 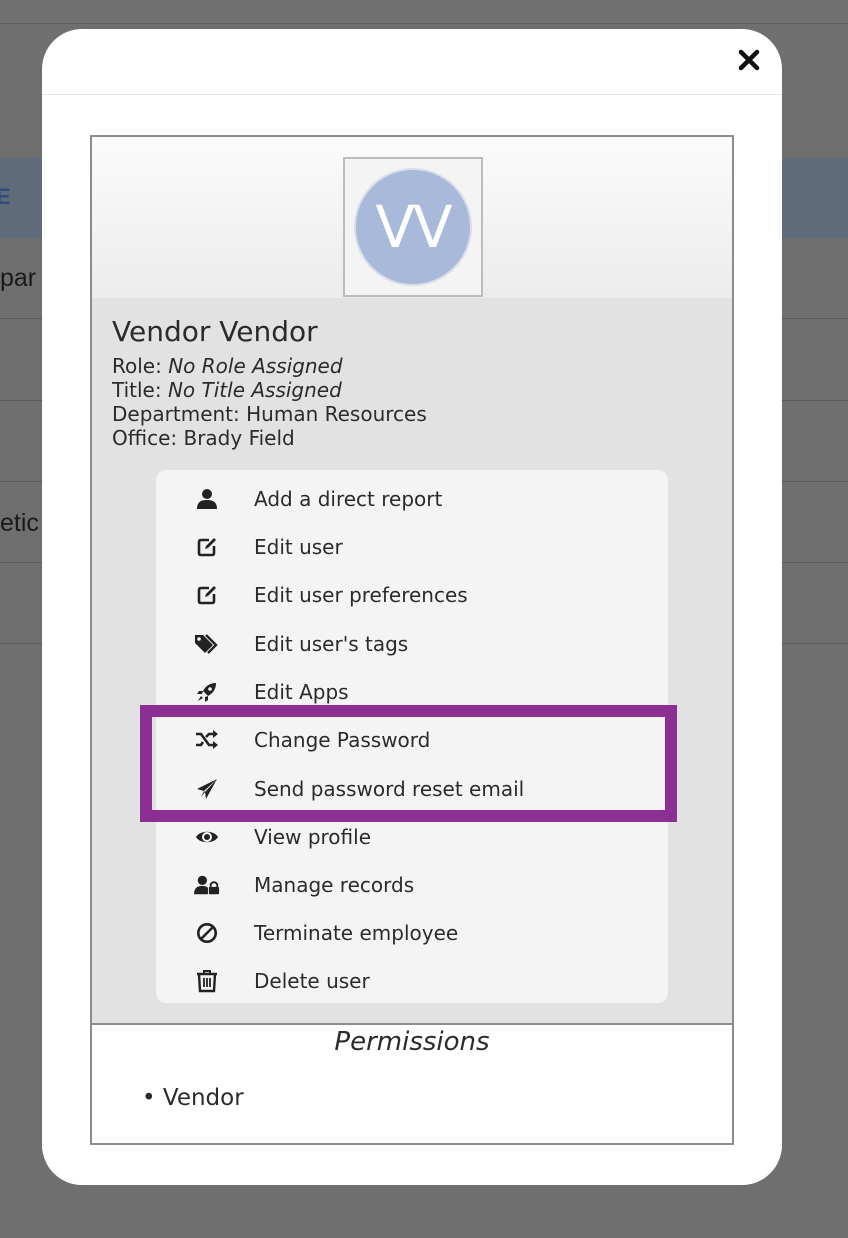 I want to click on eye-icon, so click(x=207, y=837).